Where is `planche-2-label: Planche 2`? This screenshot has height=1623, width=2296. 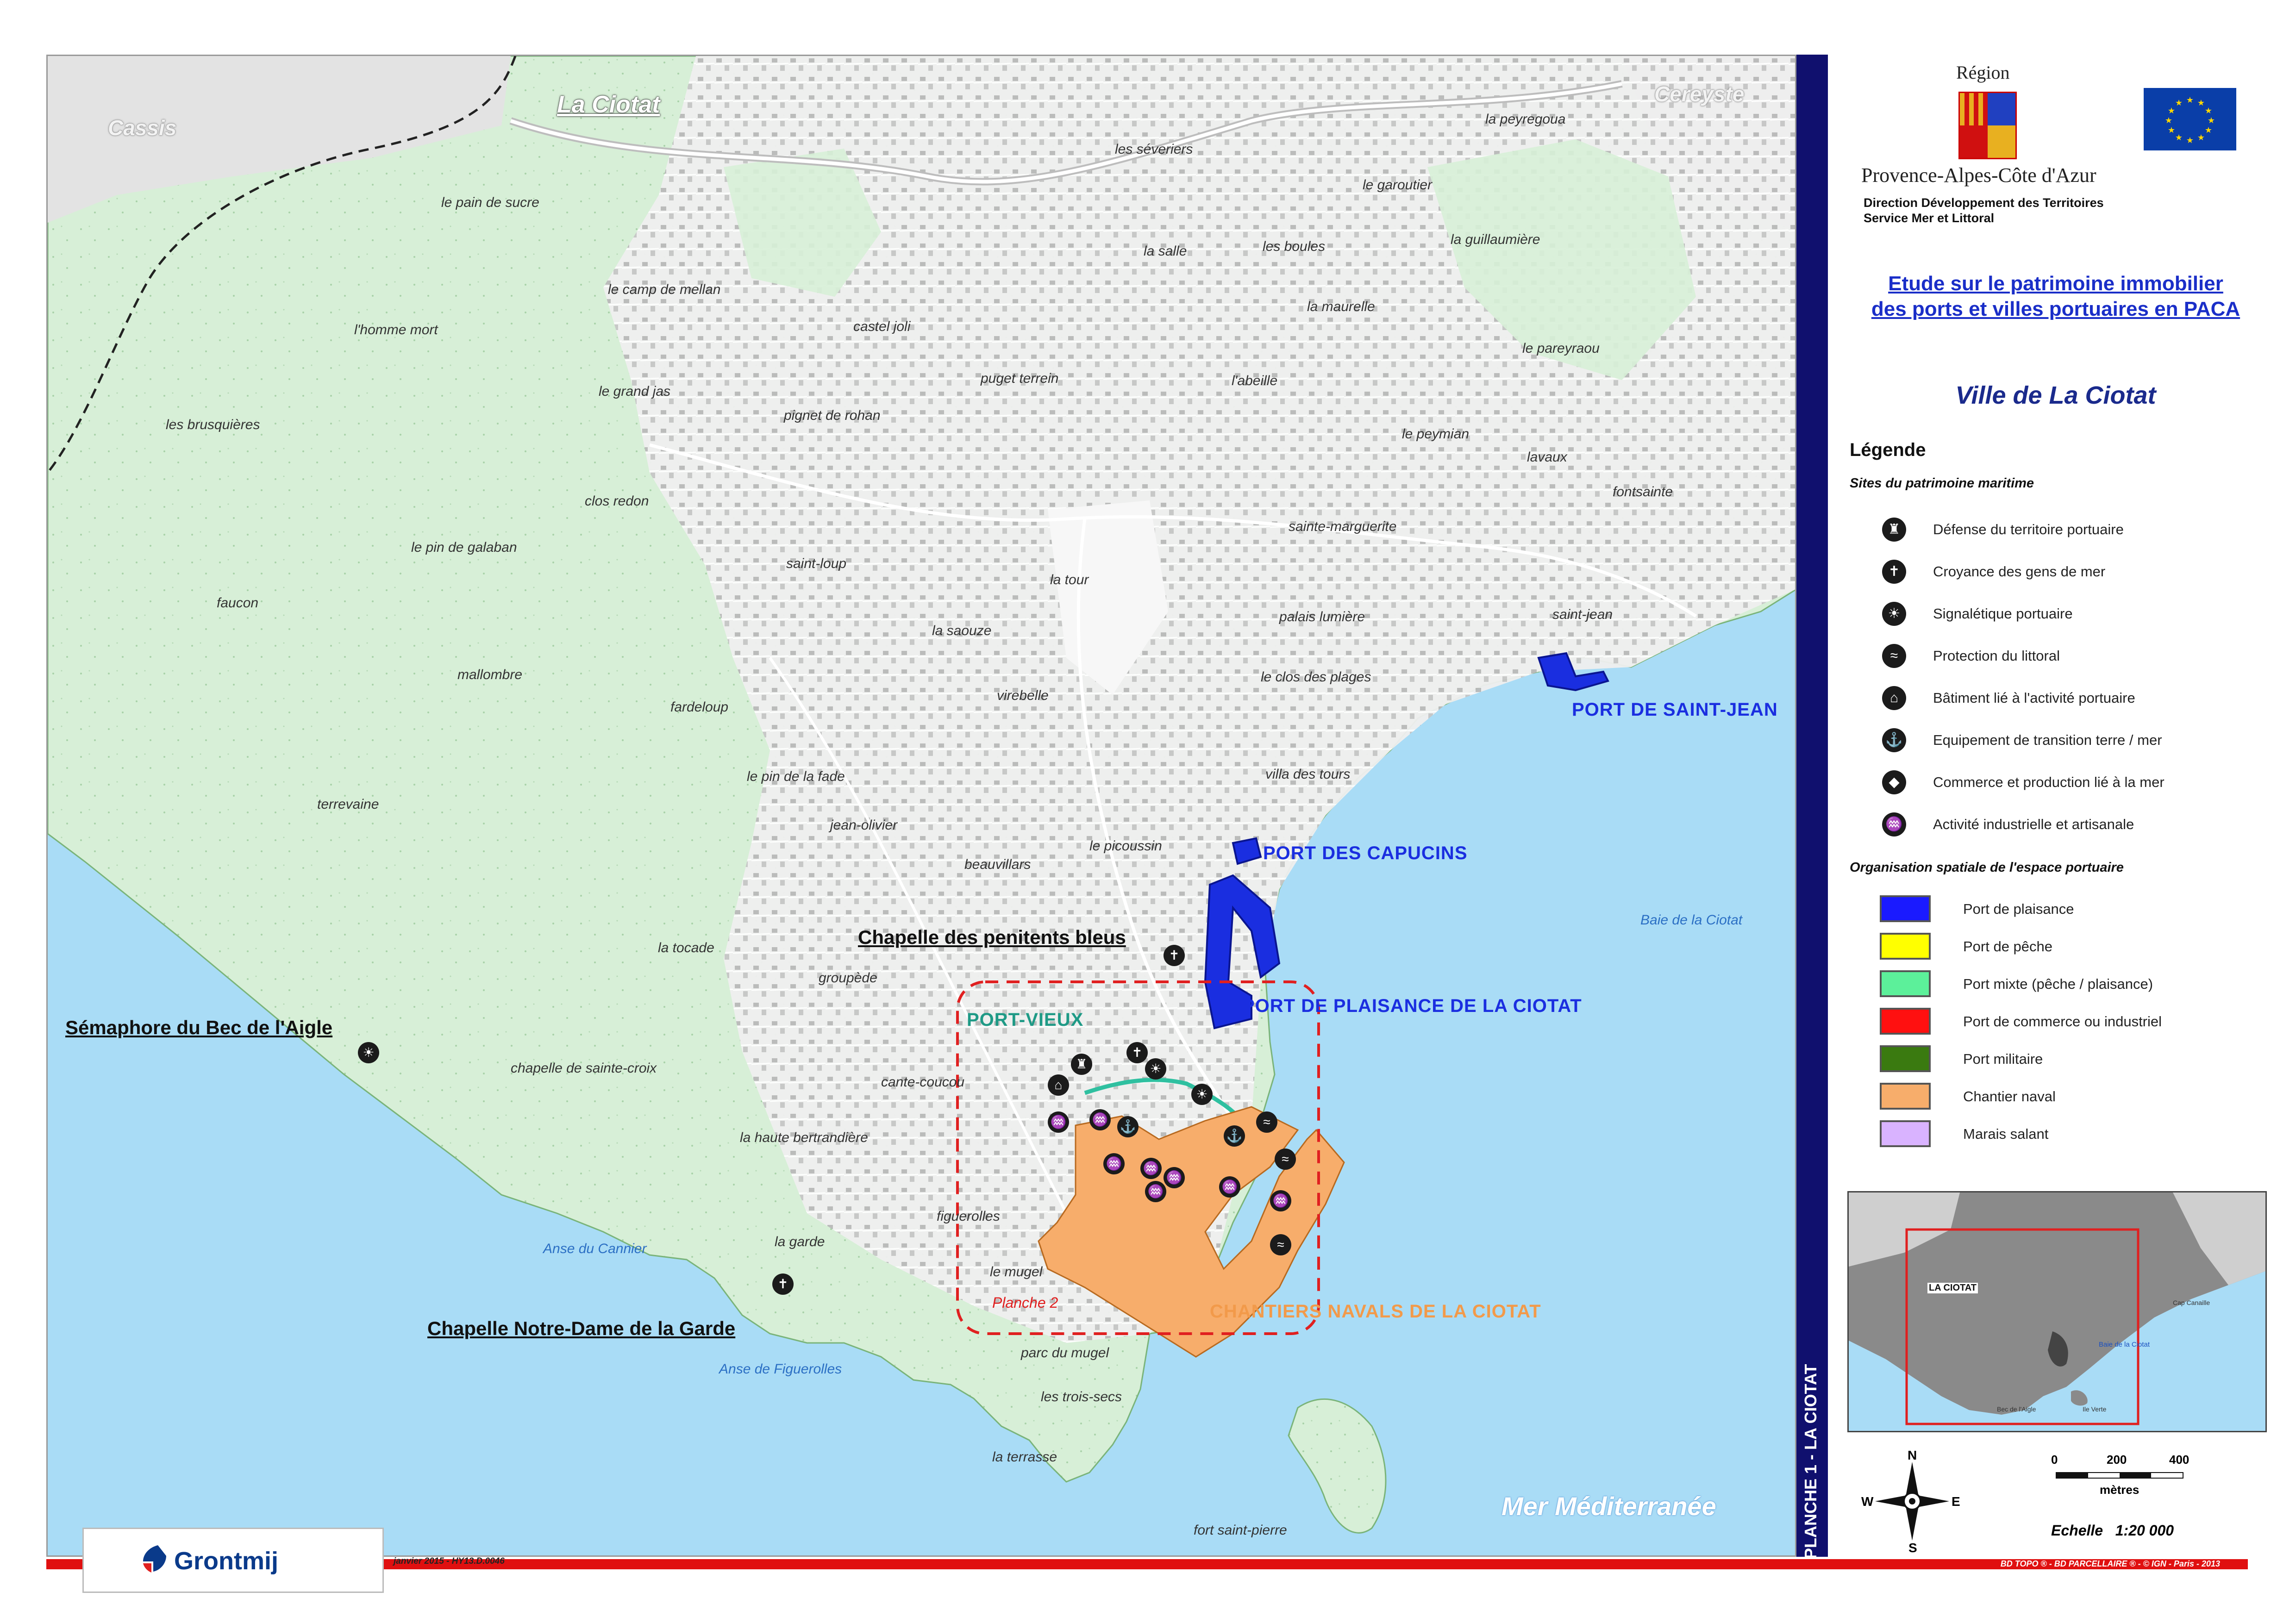
planche-2-label: Planche 2 is located at coordinates (1025, 1302).